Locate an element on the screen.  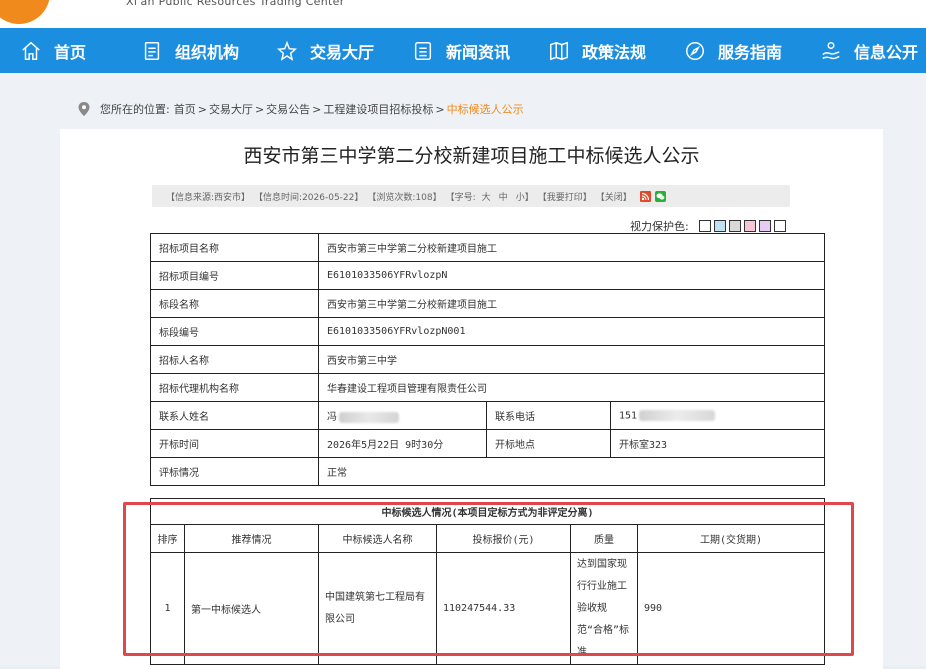
list-icon is located at coordinates (423, 50).